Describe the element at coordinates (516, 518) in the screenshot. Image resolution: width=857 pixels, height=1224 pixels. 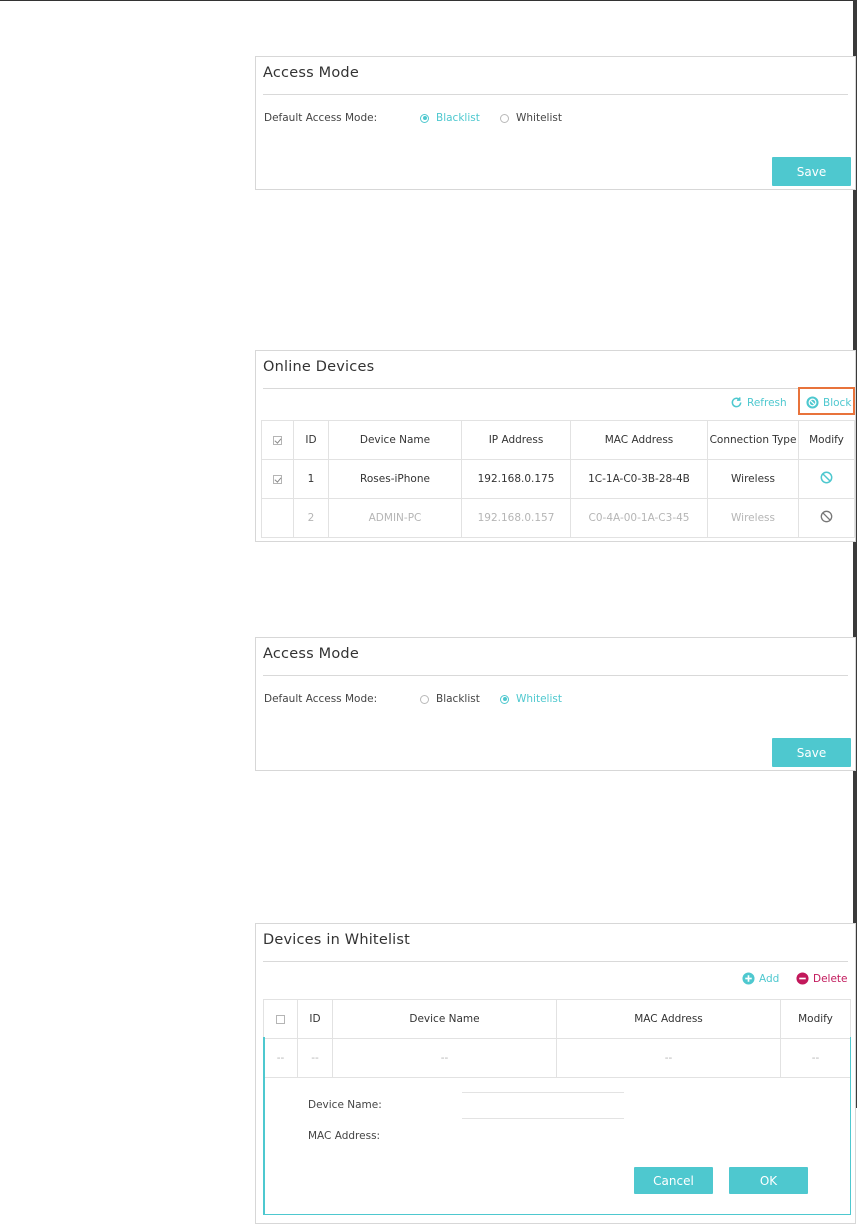
I see `cell-ip-address: 192.168.0.157` at that location.